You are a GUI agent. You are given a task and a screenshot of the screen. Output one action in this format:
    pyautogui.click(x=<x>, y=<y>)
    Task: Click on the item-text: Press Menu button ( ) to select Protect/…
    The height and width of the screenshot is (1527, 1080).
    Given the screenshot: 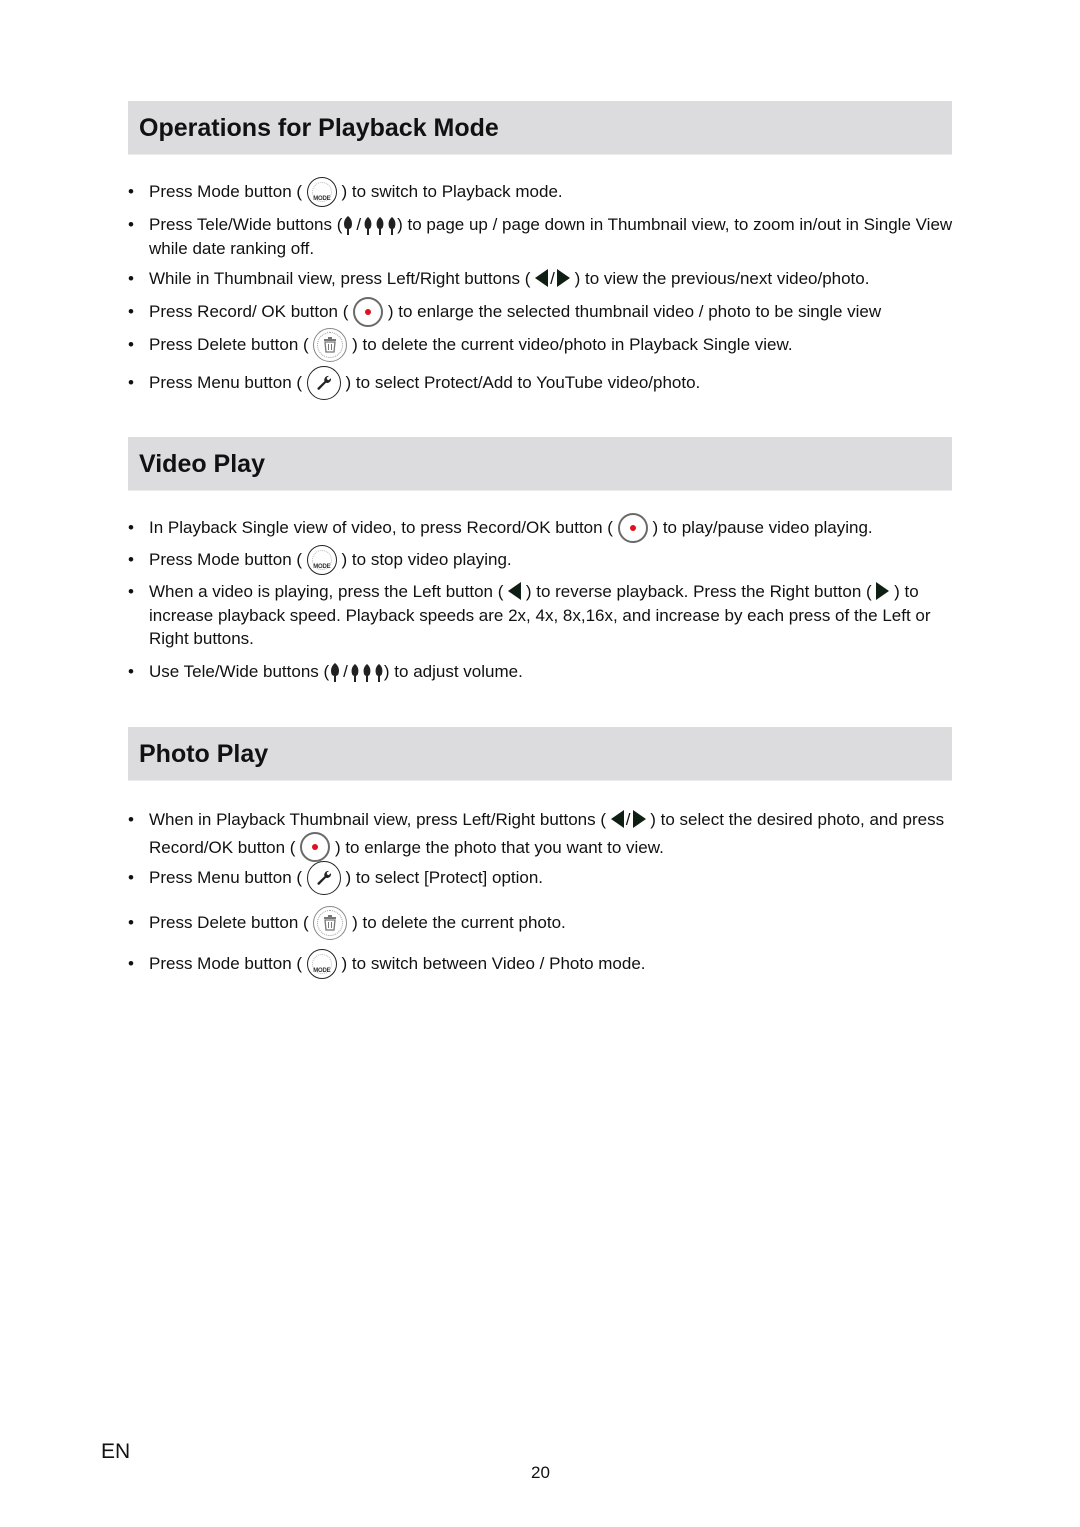 What is the action you would take?
    pyautogui.click(x=553, y=382)
    